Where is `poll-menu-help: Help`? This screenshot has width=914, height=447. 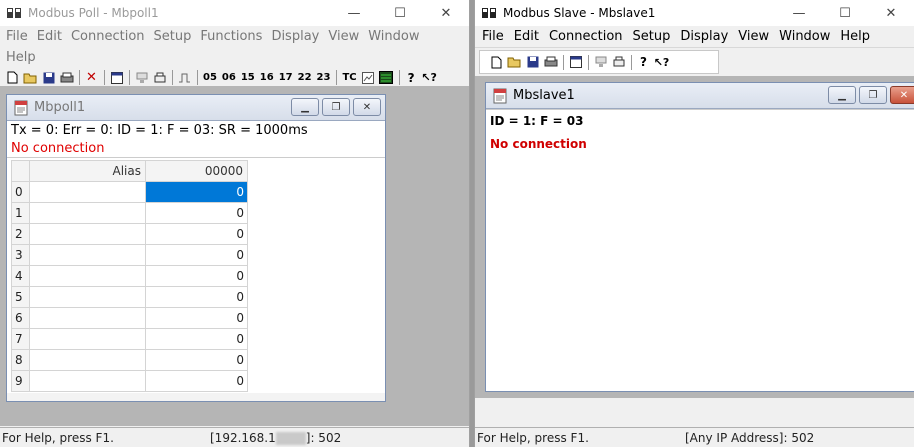 poll-menu-help: Help is located at coordinates (25, 57).